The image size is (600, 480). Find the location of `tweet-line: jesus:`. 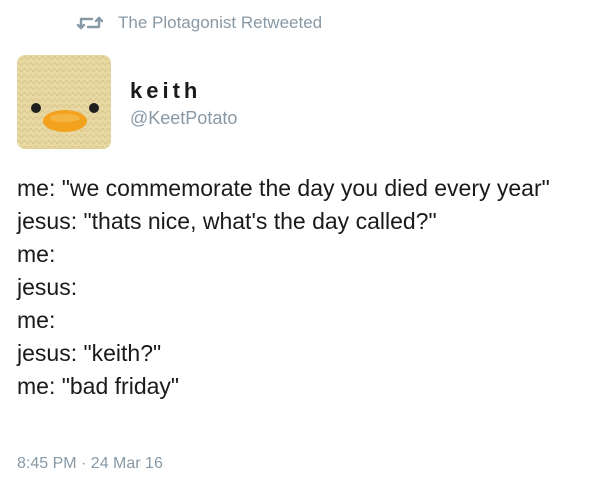

tweet-line: jesus: is located at coordinates (47, 287).